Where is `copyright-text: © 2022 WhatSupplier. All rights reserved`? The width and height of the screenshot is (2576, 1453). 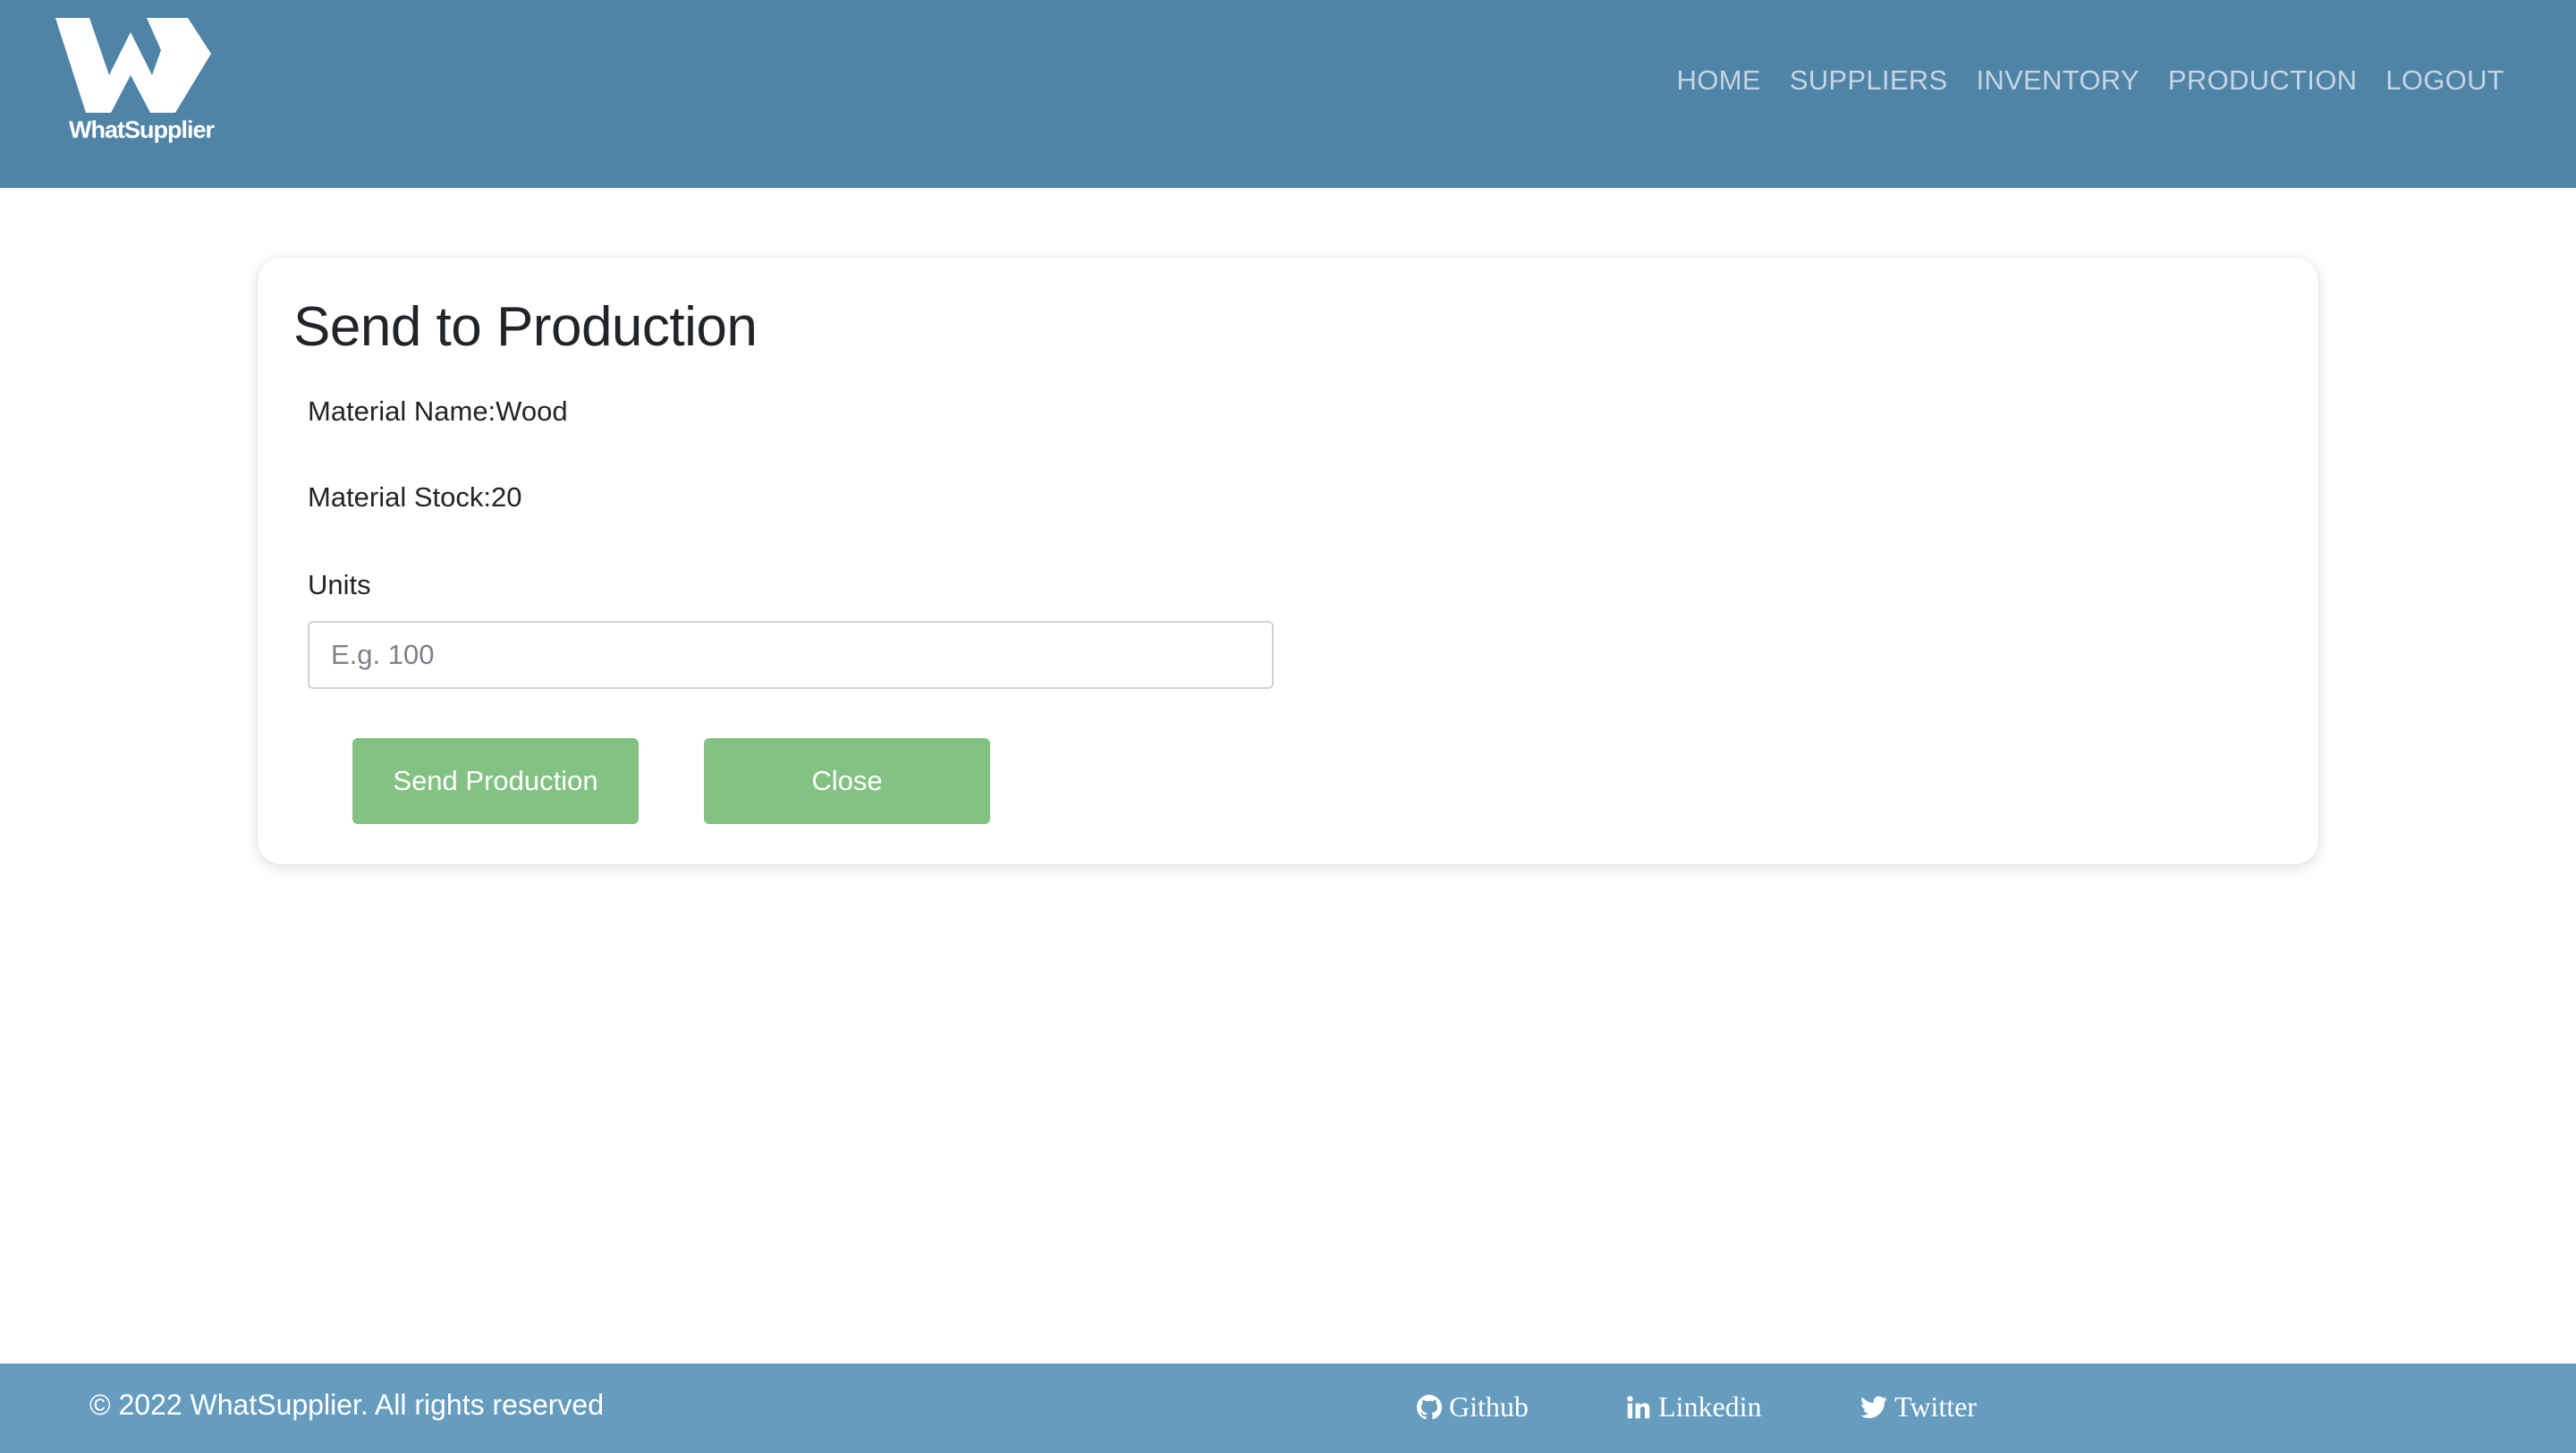 copyright-text: © 2022 WhatSupplier. All rights reserved is located at coordinates (346, 1405).